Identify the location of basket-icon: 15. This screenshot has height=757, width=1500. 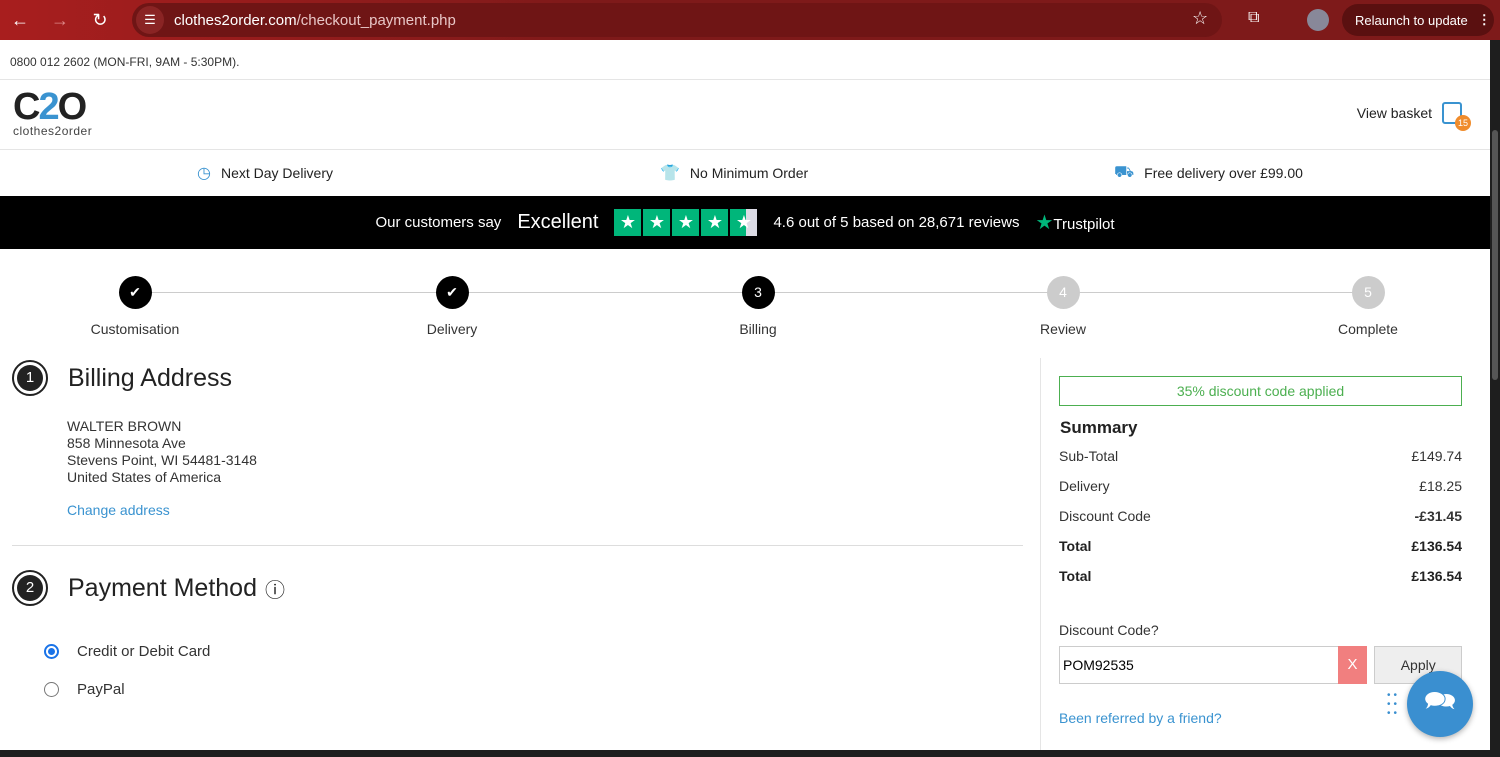
(1456, 116).